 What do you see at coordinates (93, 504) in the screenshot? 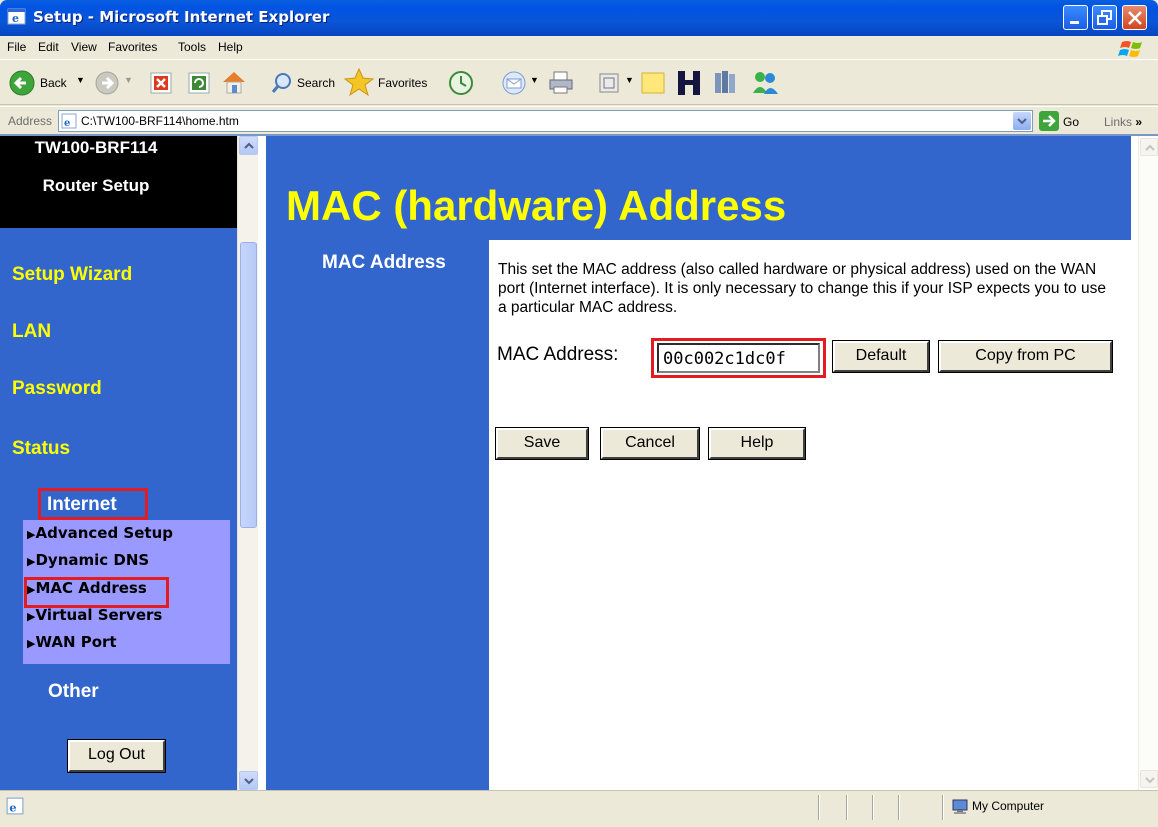
I see `nav-internet: Internet` at bounding box center [93, 504].